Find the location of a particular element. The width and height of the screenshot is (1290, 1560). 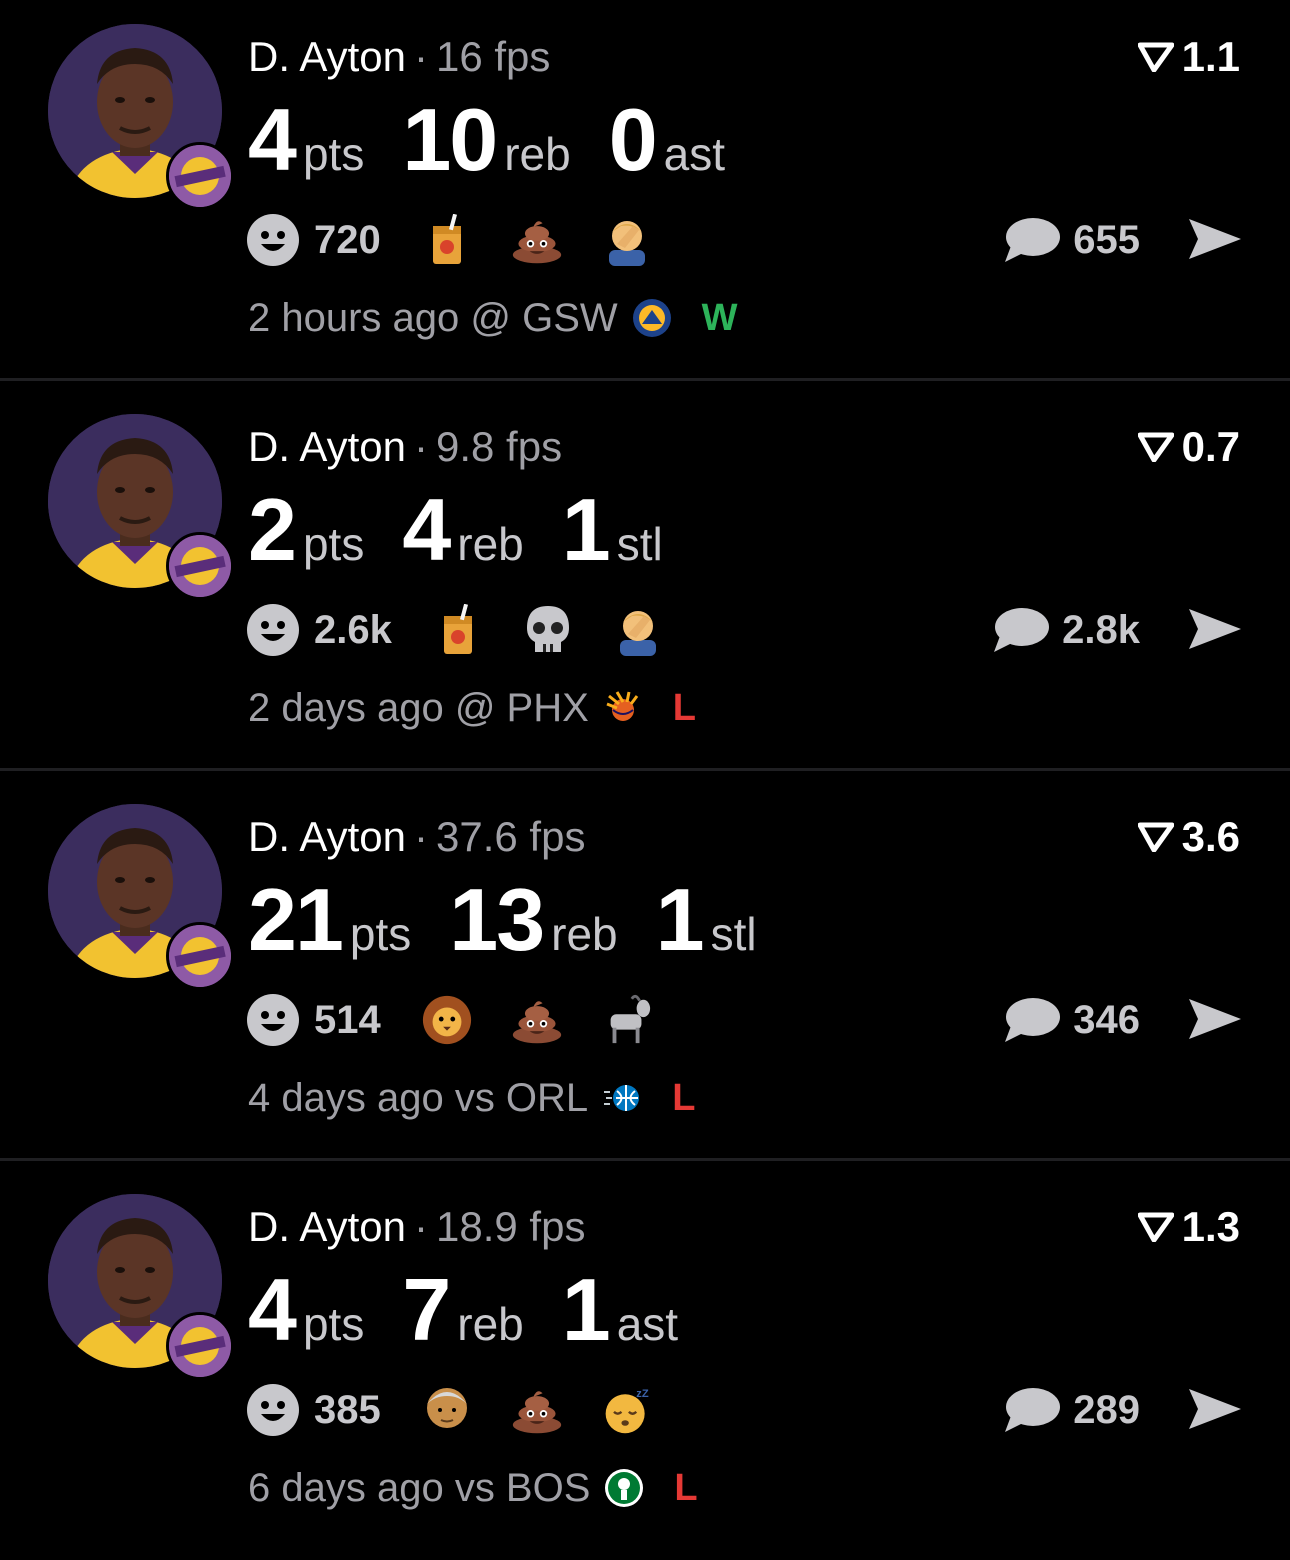

emoji-list: zZ is located at coordinates (556, 1410).